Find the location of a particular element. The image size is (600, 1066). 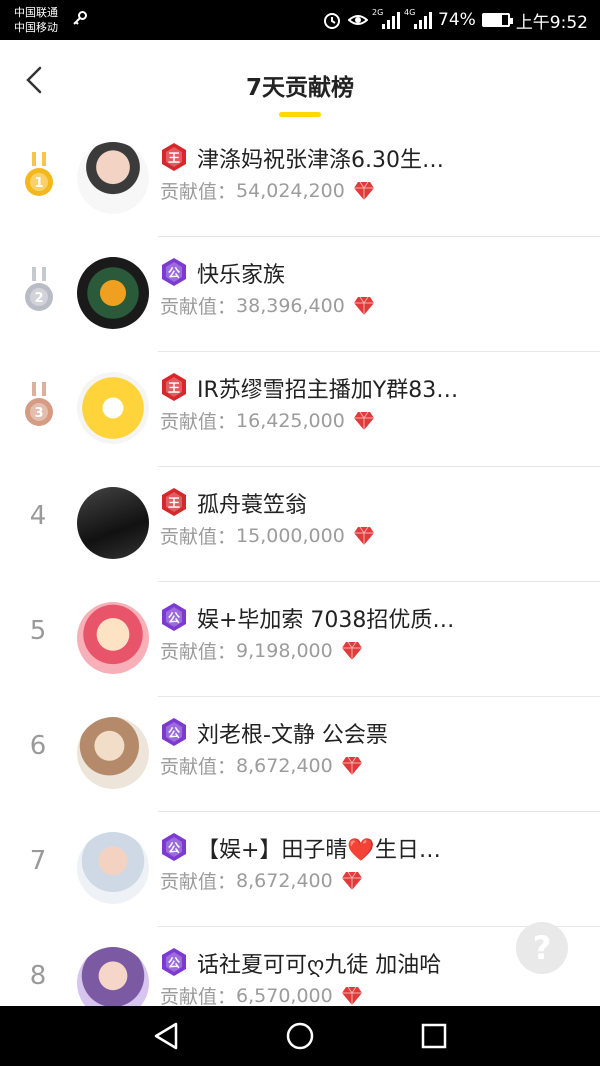

key-icon is located at coordinates (80, 18).